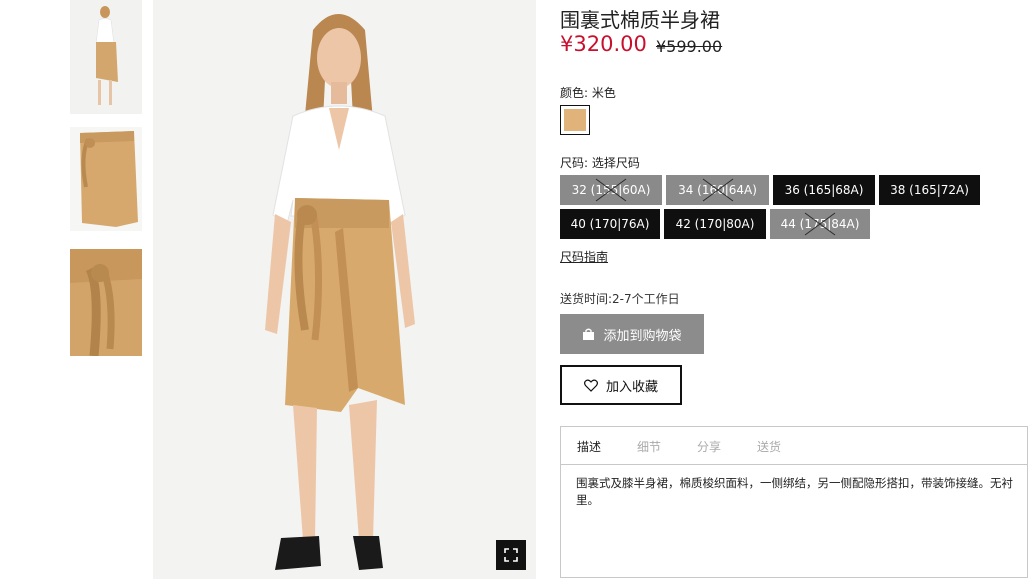 The image size is (1032, 579). What do you see at coordinates (689, 46) in the screenshot?
I see `original-price: ¥599.00` at bounding box center [689, 46].